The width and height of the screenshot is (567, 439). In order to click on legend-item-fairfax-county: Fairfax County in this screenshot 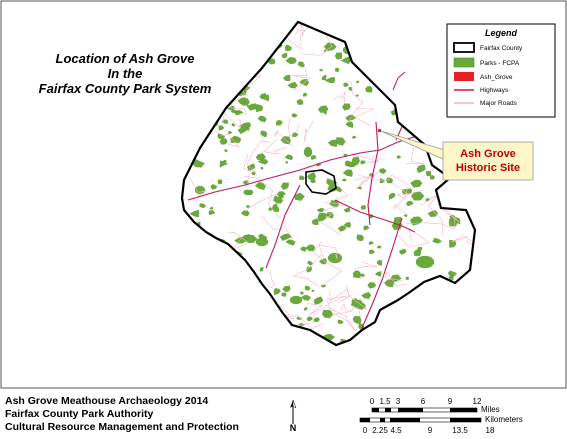, I will do `click(488, 47)`.